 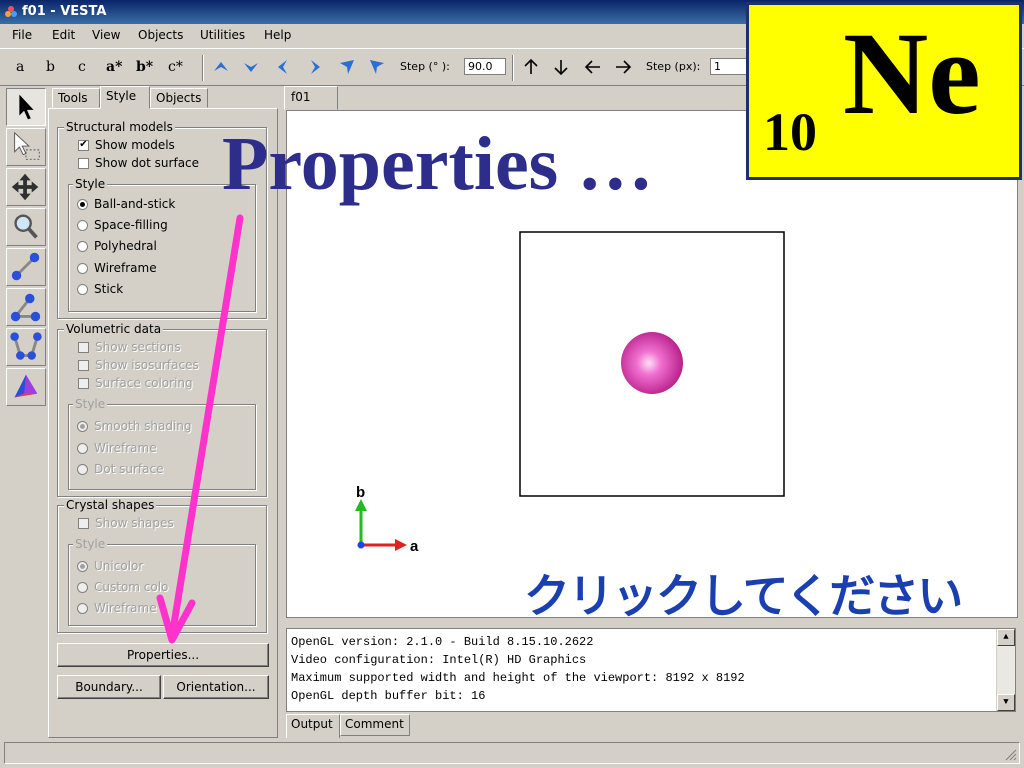 I want to click on space-filling-radio: Space-filling, so click(x=122, y=225).